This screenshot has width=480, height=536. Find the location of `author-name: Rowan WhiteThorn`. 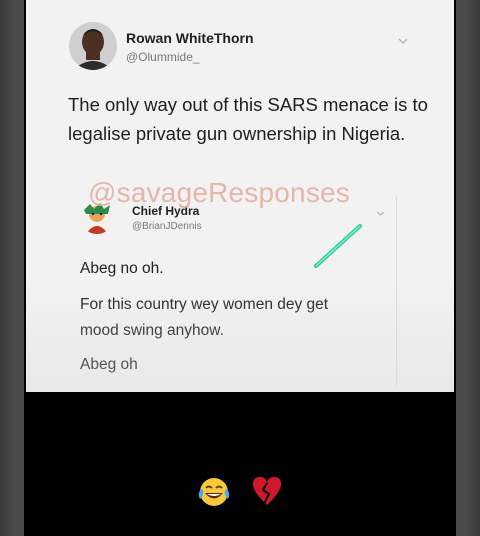

author-name: Rowan WhiteThorn is located at coordinates (190, 38).